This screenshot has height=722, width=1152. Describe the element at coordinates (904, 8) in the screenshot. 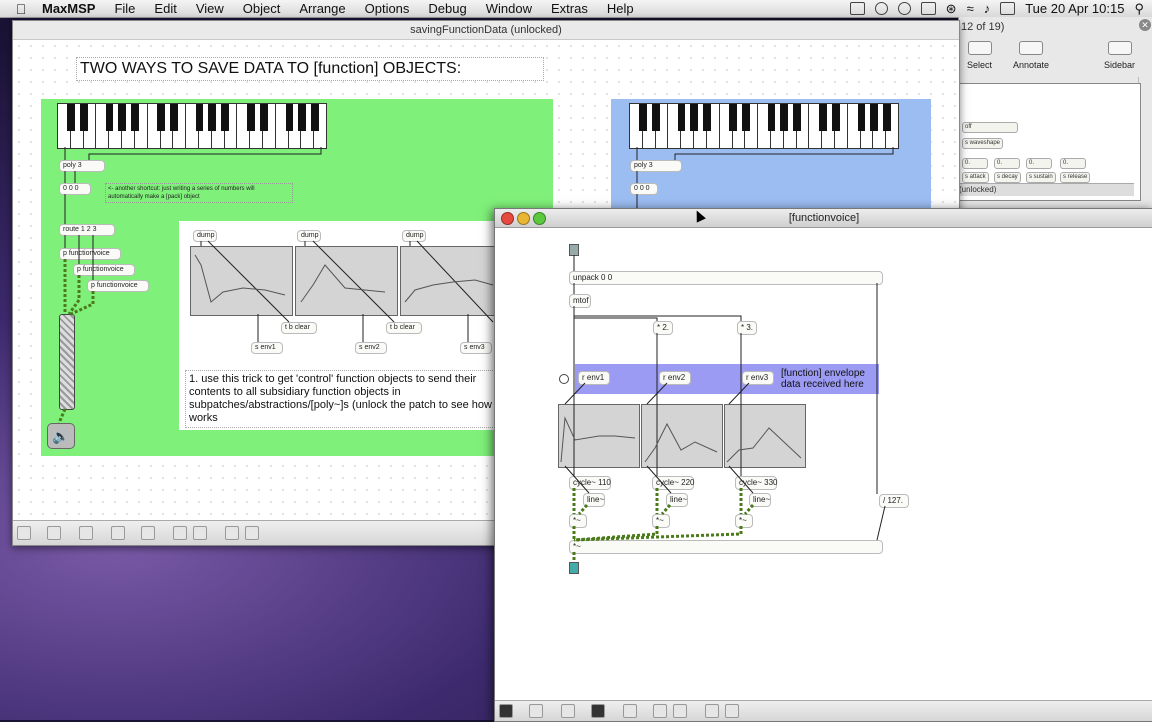

I see `sync-icon` at that location.